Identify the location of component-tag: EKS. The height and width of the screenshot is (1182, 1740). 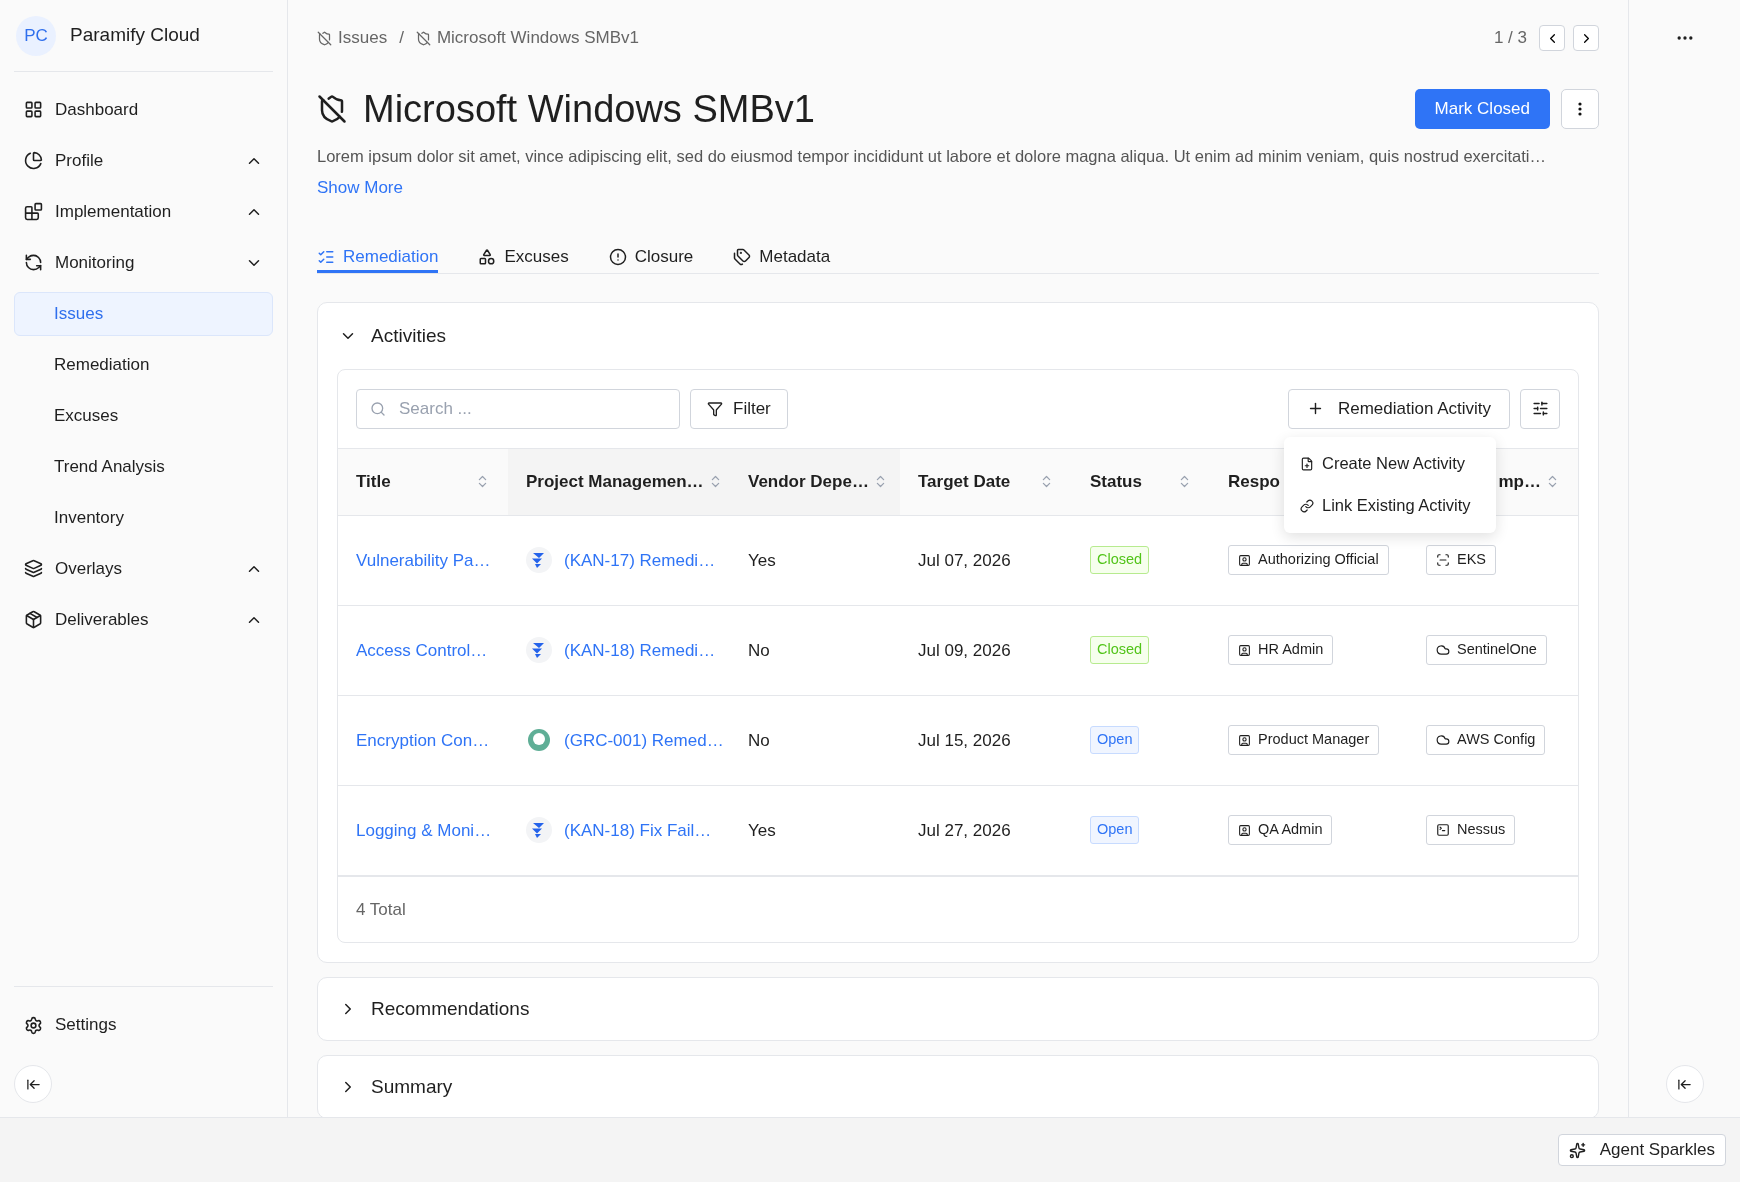
(1461, 560).